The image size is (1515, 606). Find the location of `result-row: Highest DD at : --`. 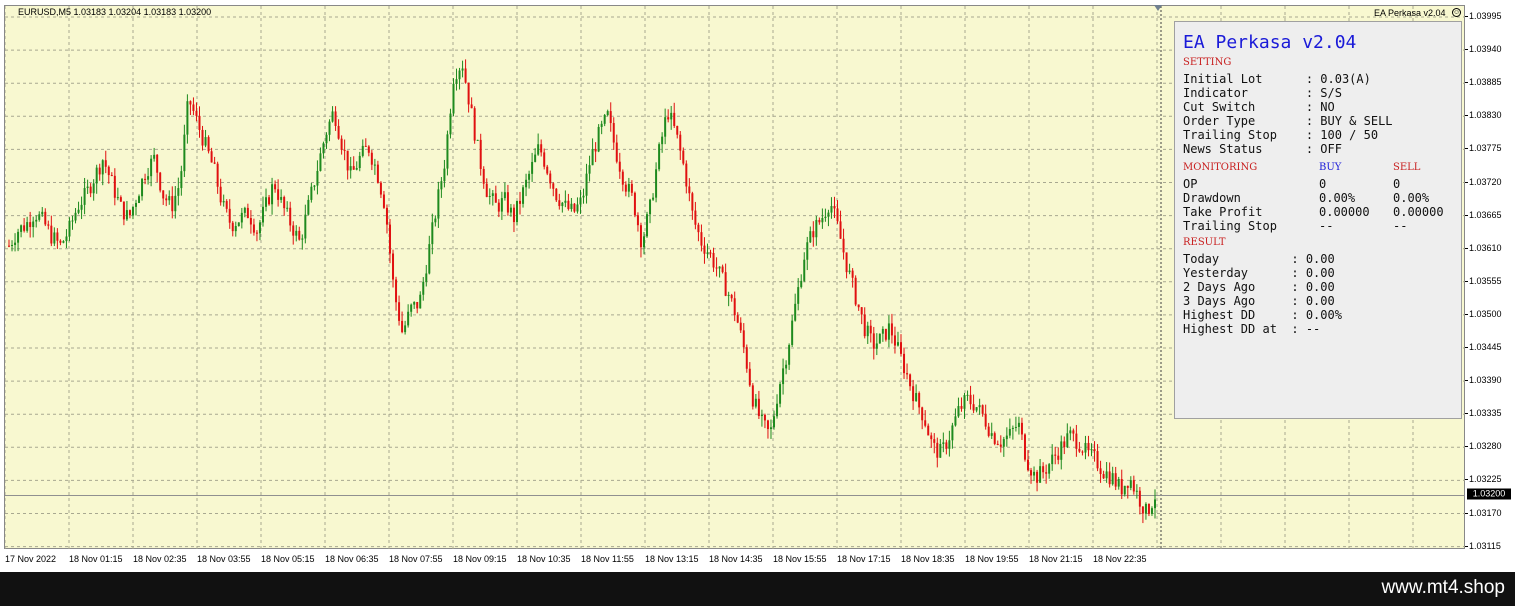

result-row: Highest DD at : -- is located at coordinates (1252, 329).